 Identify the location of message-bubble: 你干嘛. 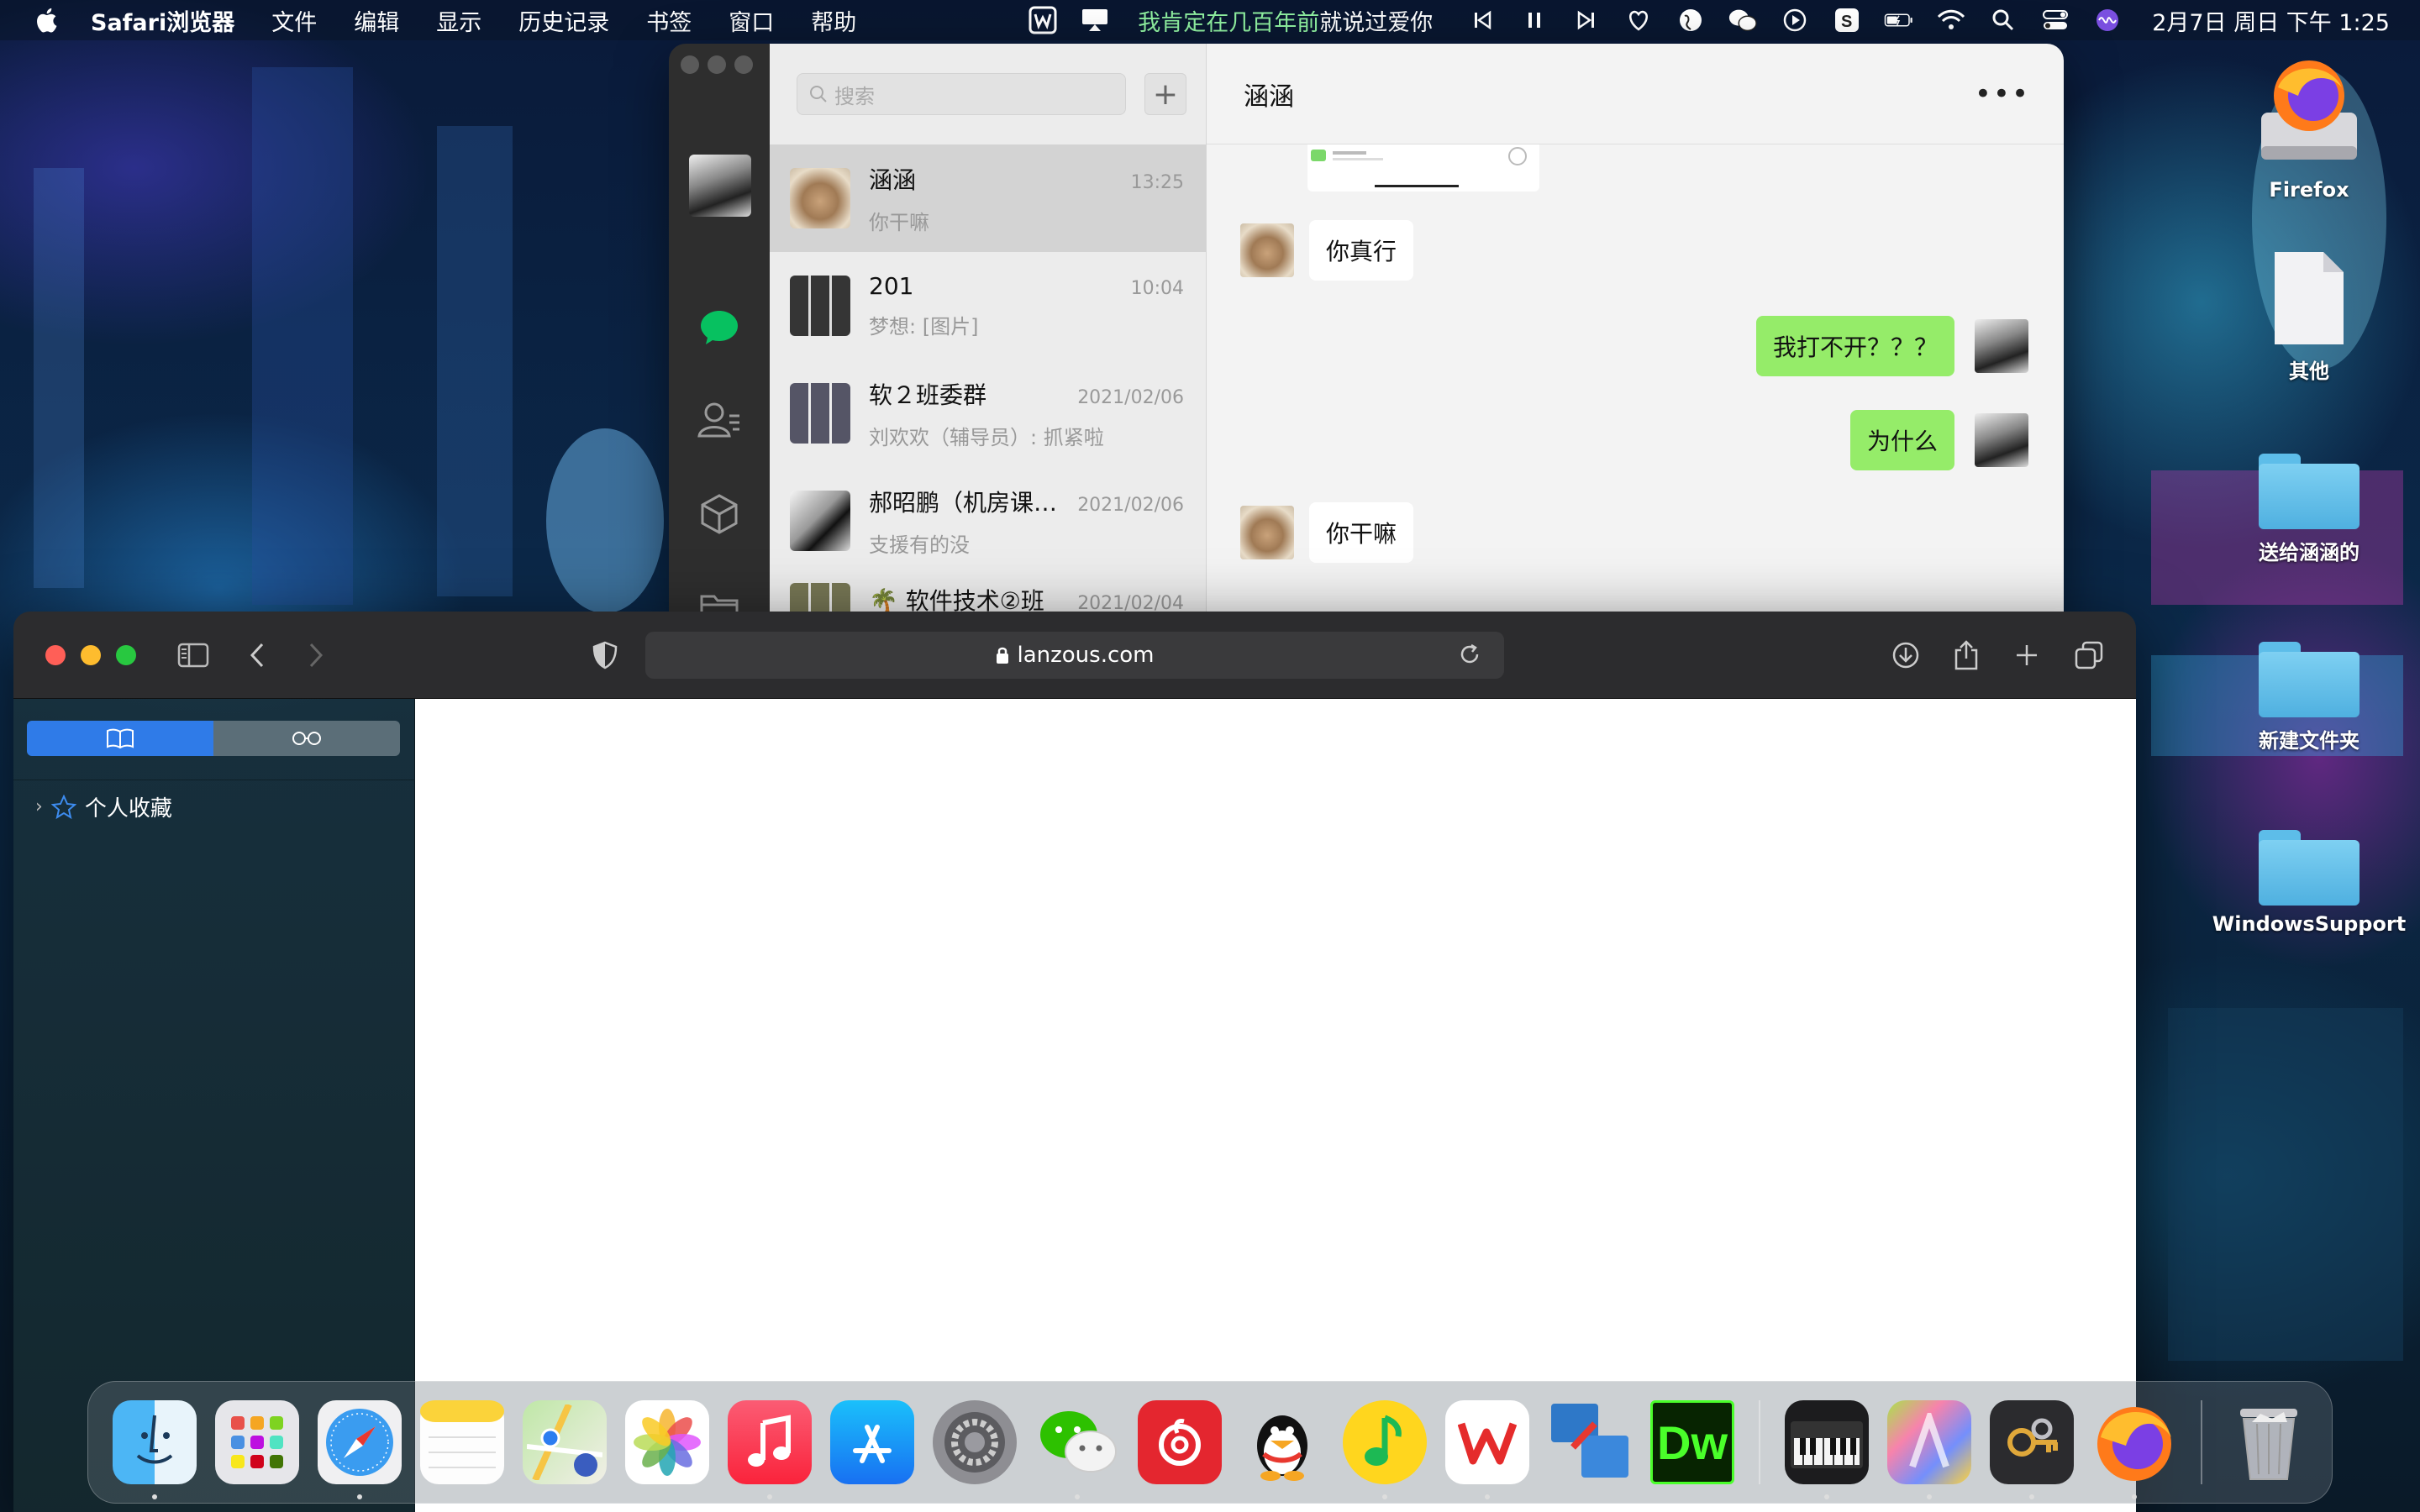
(1361, 532).